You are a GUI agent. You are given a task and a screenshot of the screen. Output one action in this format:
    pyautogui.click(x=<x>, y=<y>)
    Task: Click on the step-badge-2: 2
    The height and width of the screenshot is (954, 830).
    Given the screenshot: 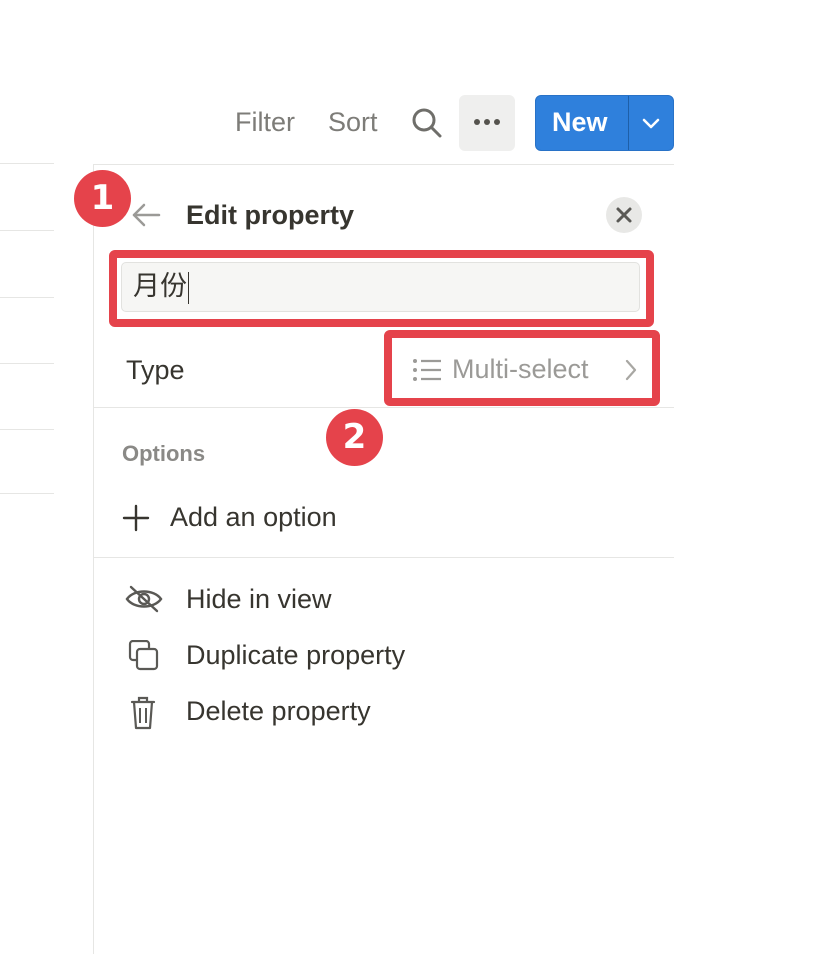 What is the action you would take?
    pyautogui.click(x=354, y=437)
    